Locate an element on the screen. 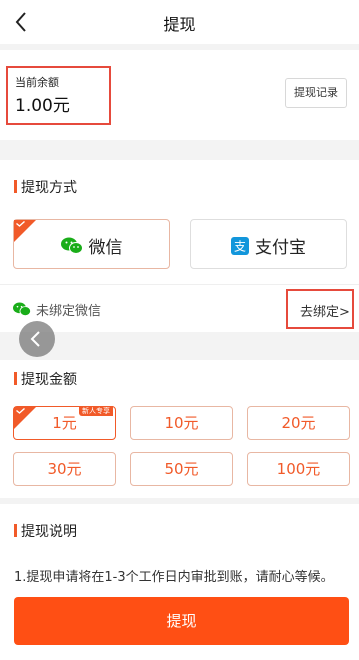 The height and width of the screenshot is (660, 359). amount-option-100: 100元 is located at coordinates (298, 469).